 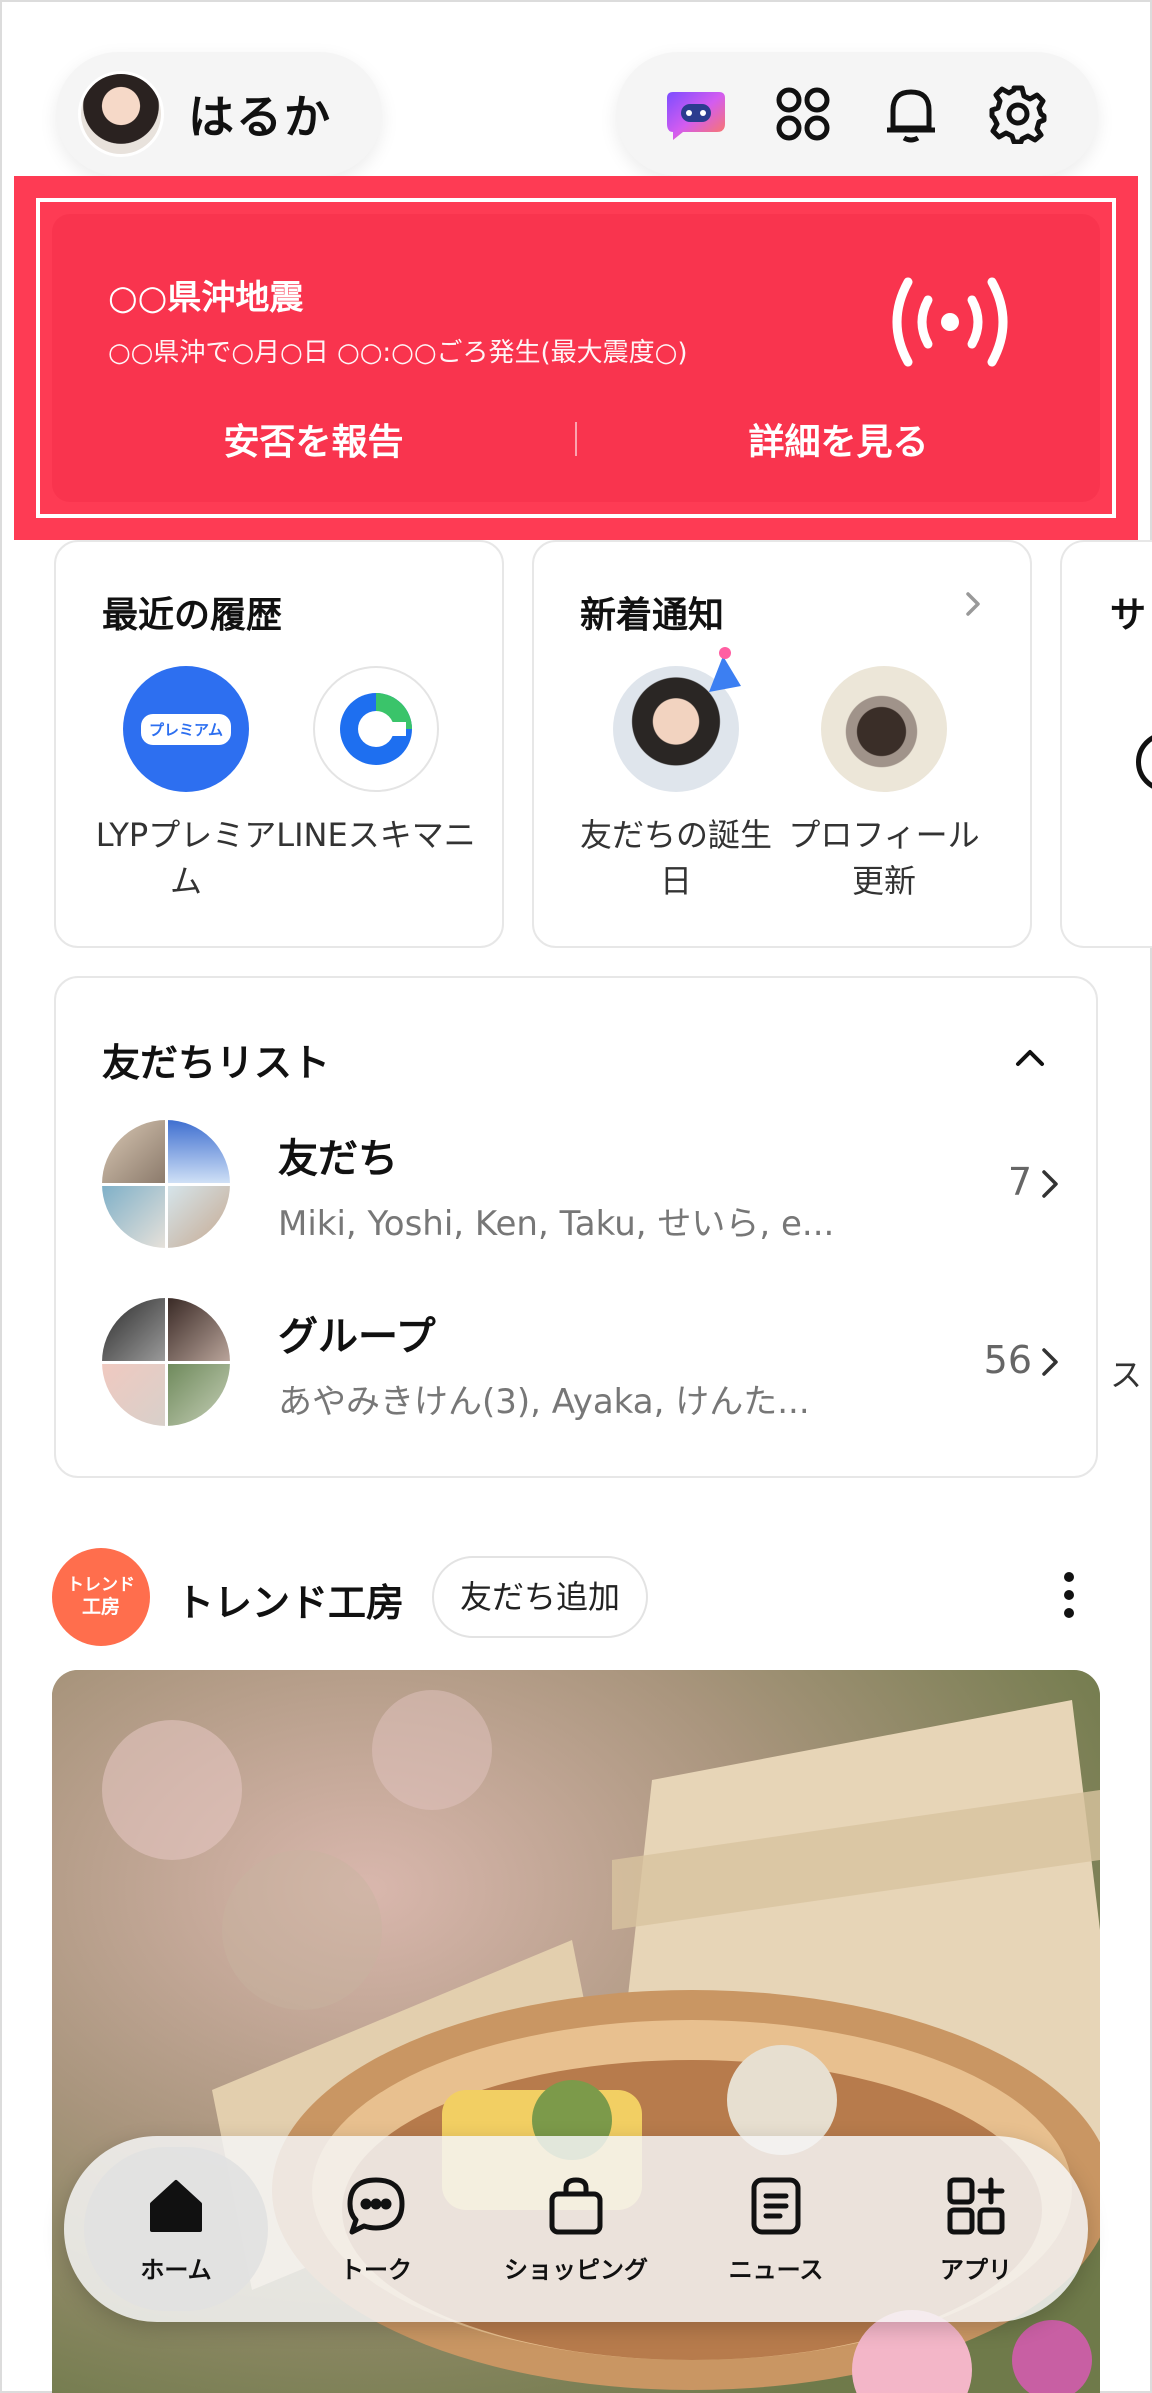 What do you see at coordinates (1030, 1058) in the screenshot?
I see `chevron-up-icon` at bounding box center [1030, 1058].